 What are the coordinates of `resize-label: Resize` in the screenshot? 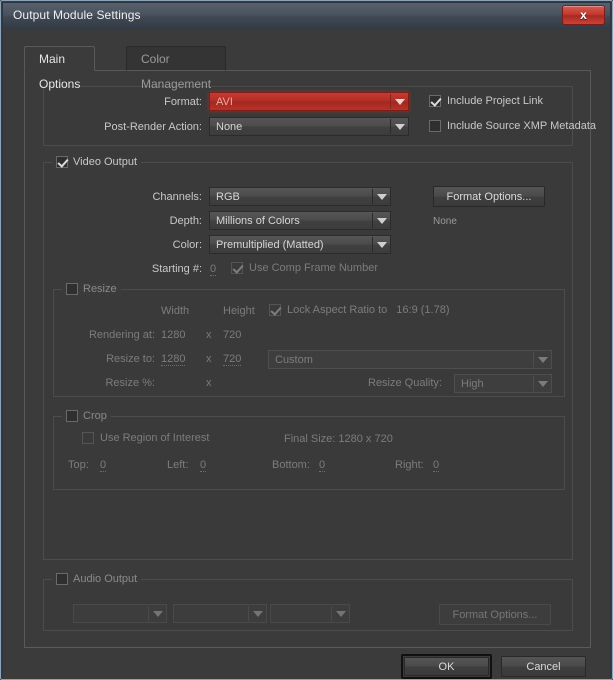 It's located at (100, 289).